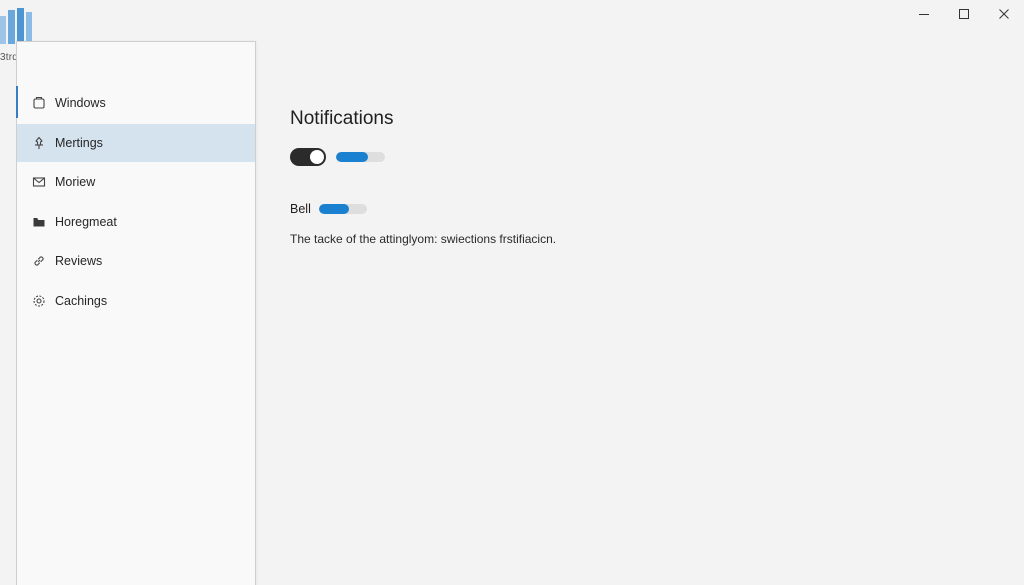  What do you see at coordinates (79, 142) in the screenshot?
I see `sidebar-item-label: Mertings` at bounding box center [79, 142].